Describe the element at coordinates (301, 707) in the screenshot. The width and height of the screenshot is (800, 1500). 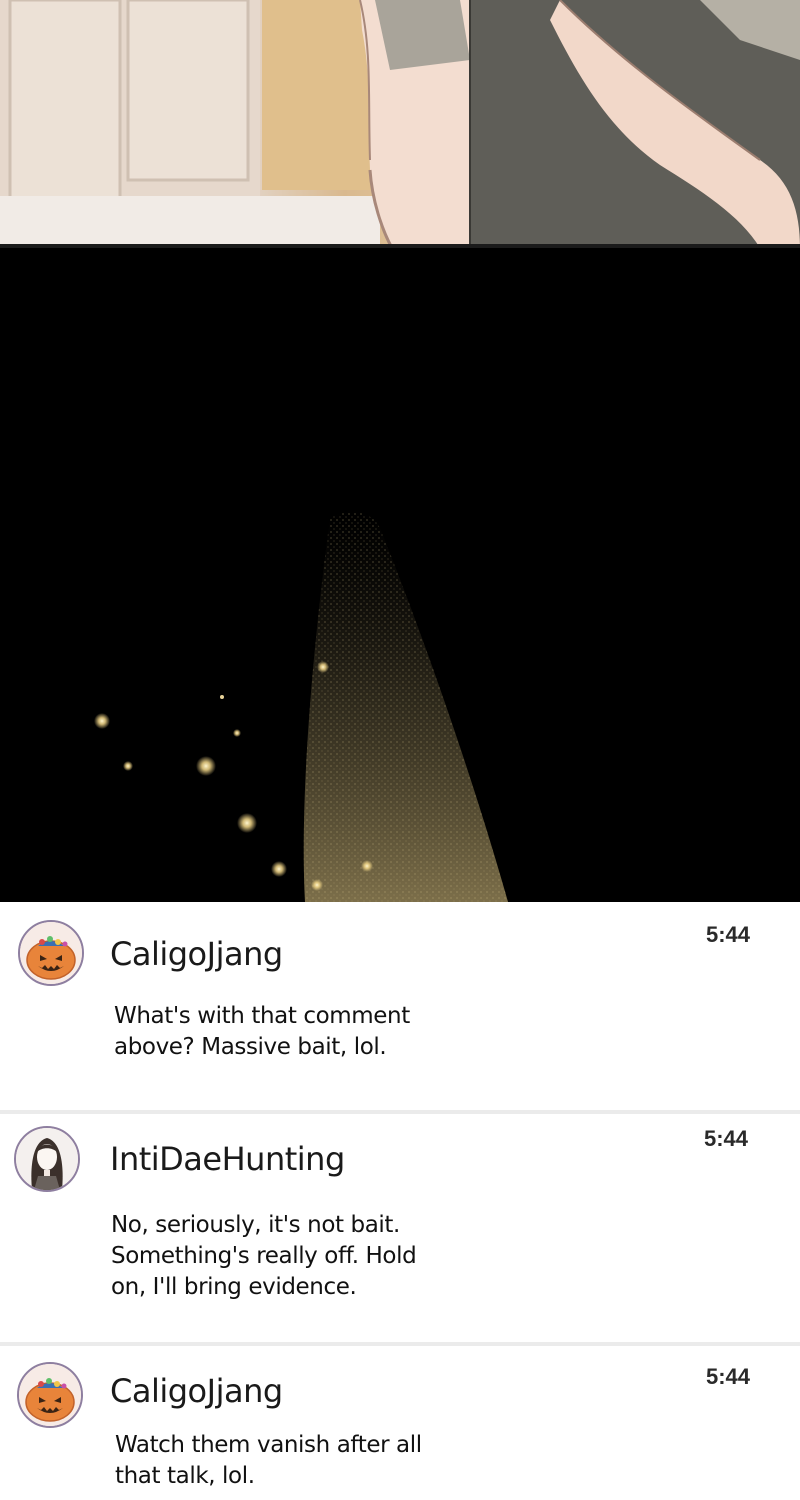
I see `comic-panel-dark-art` at that location.